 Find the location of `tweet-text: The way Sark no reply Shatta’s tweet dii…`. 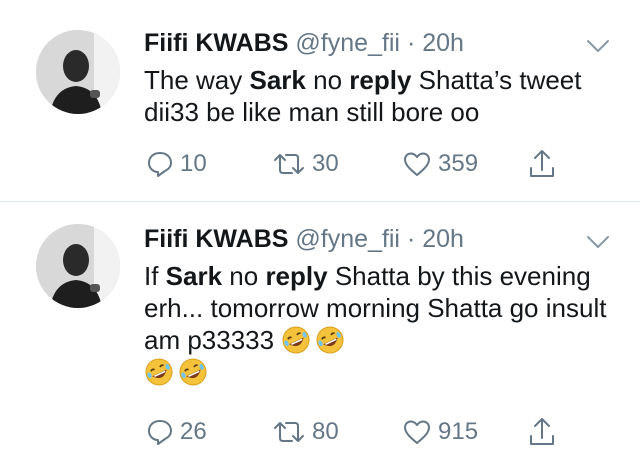

tweet-text: The way Sark no reply Shatta’s tweet dii… is located at coordinates (379, 96).